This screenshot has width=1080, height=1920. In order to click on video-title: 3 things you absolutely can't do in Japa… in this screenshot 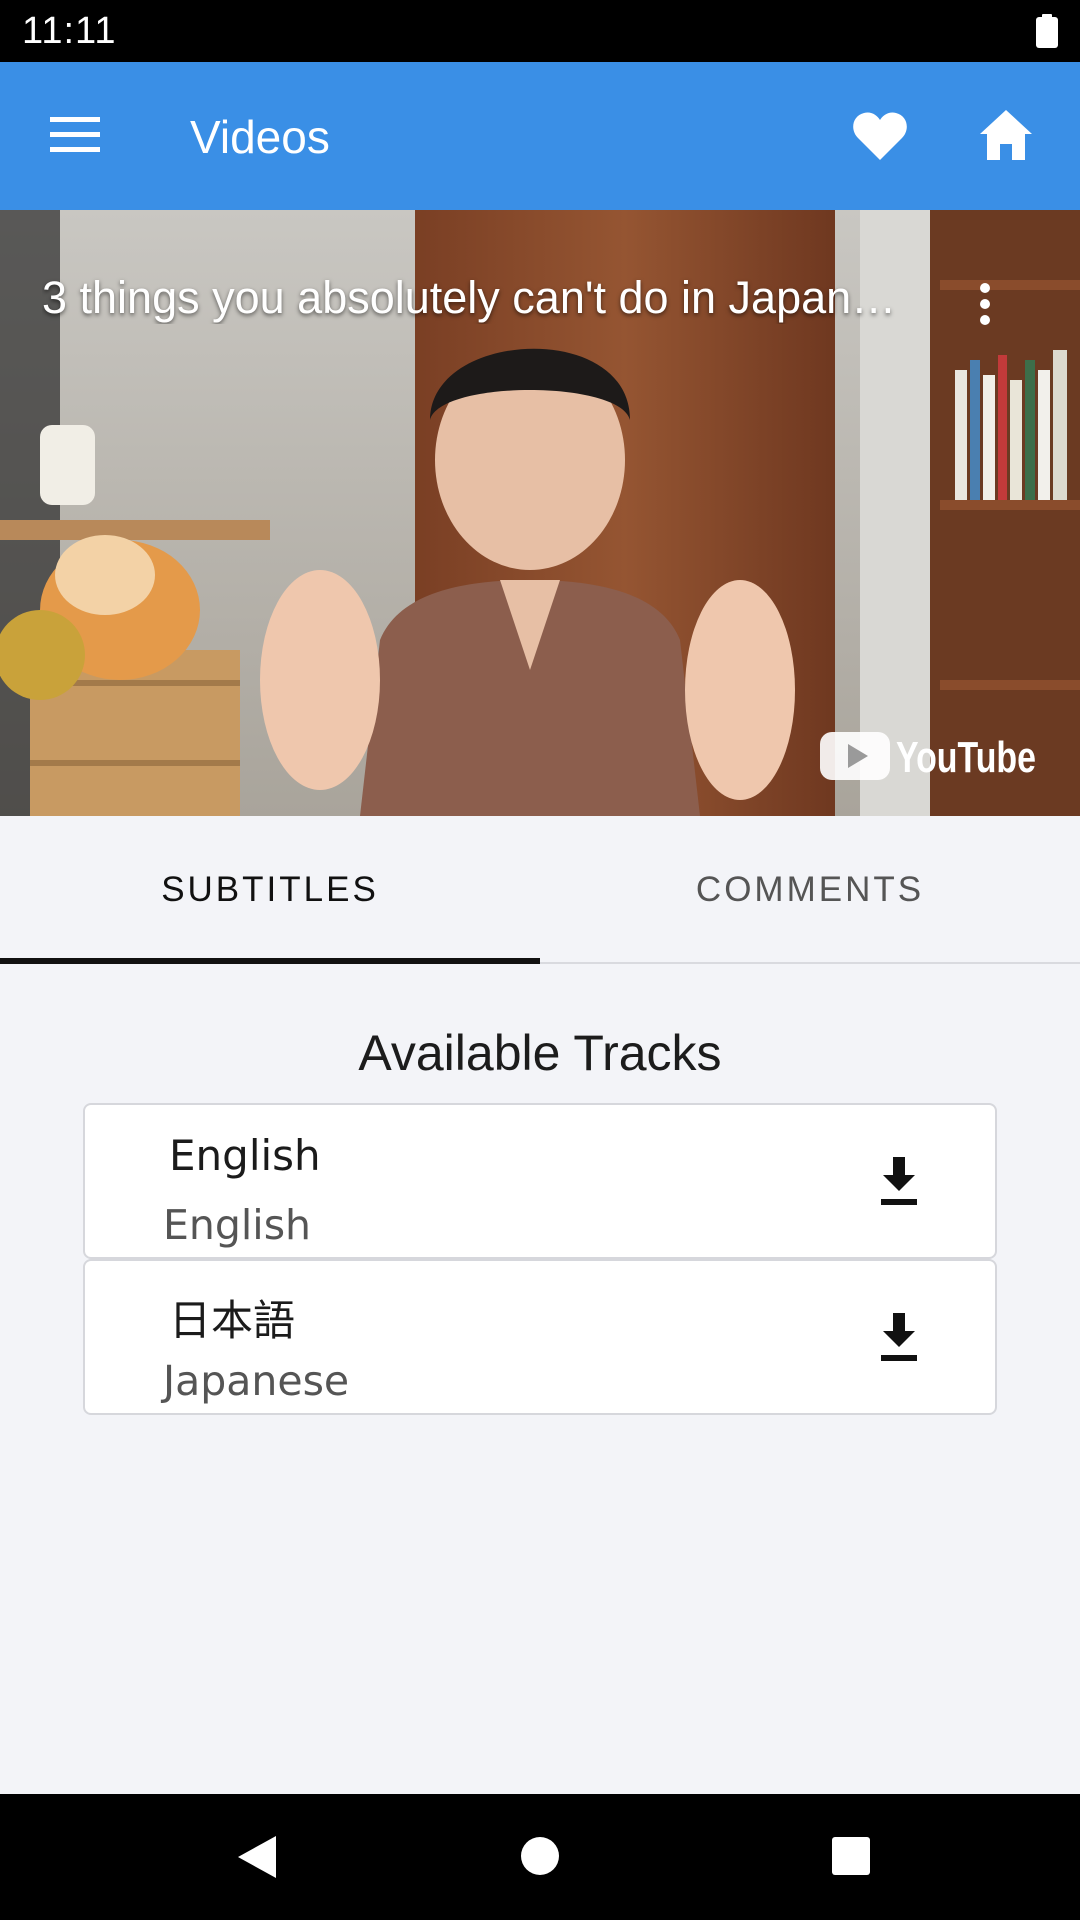, I will do `click(469, 297)`.